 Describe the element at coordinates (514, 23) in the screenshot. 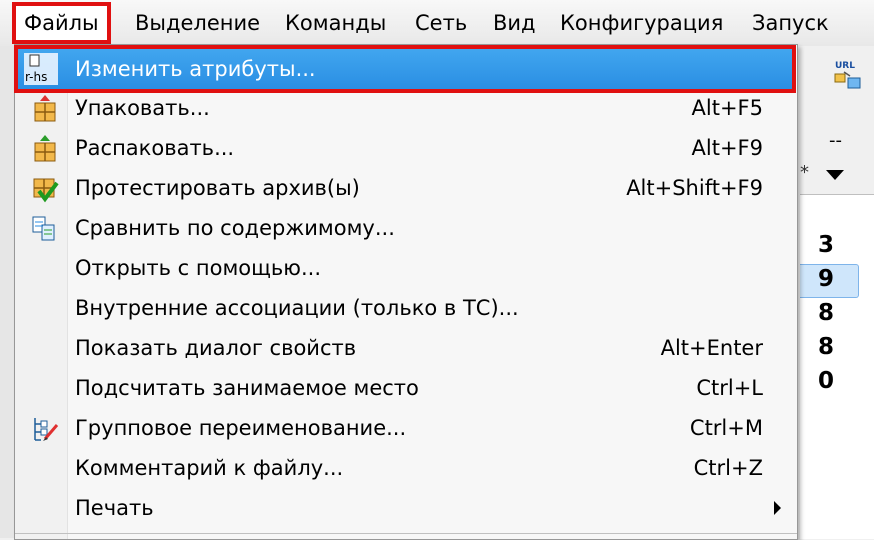

I see `menu-view: Вид` at that location.